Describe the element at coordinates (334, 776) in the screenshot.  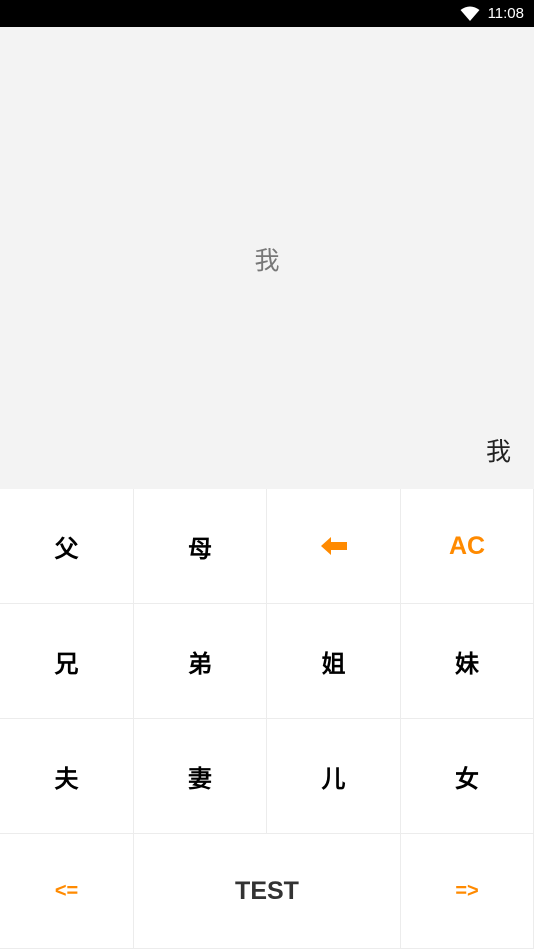
I see `key-son: 儿` at that location.